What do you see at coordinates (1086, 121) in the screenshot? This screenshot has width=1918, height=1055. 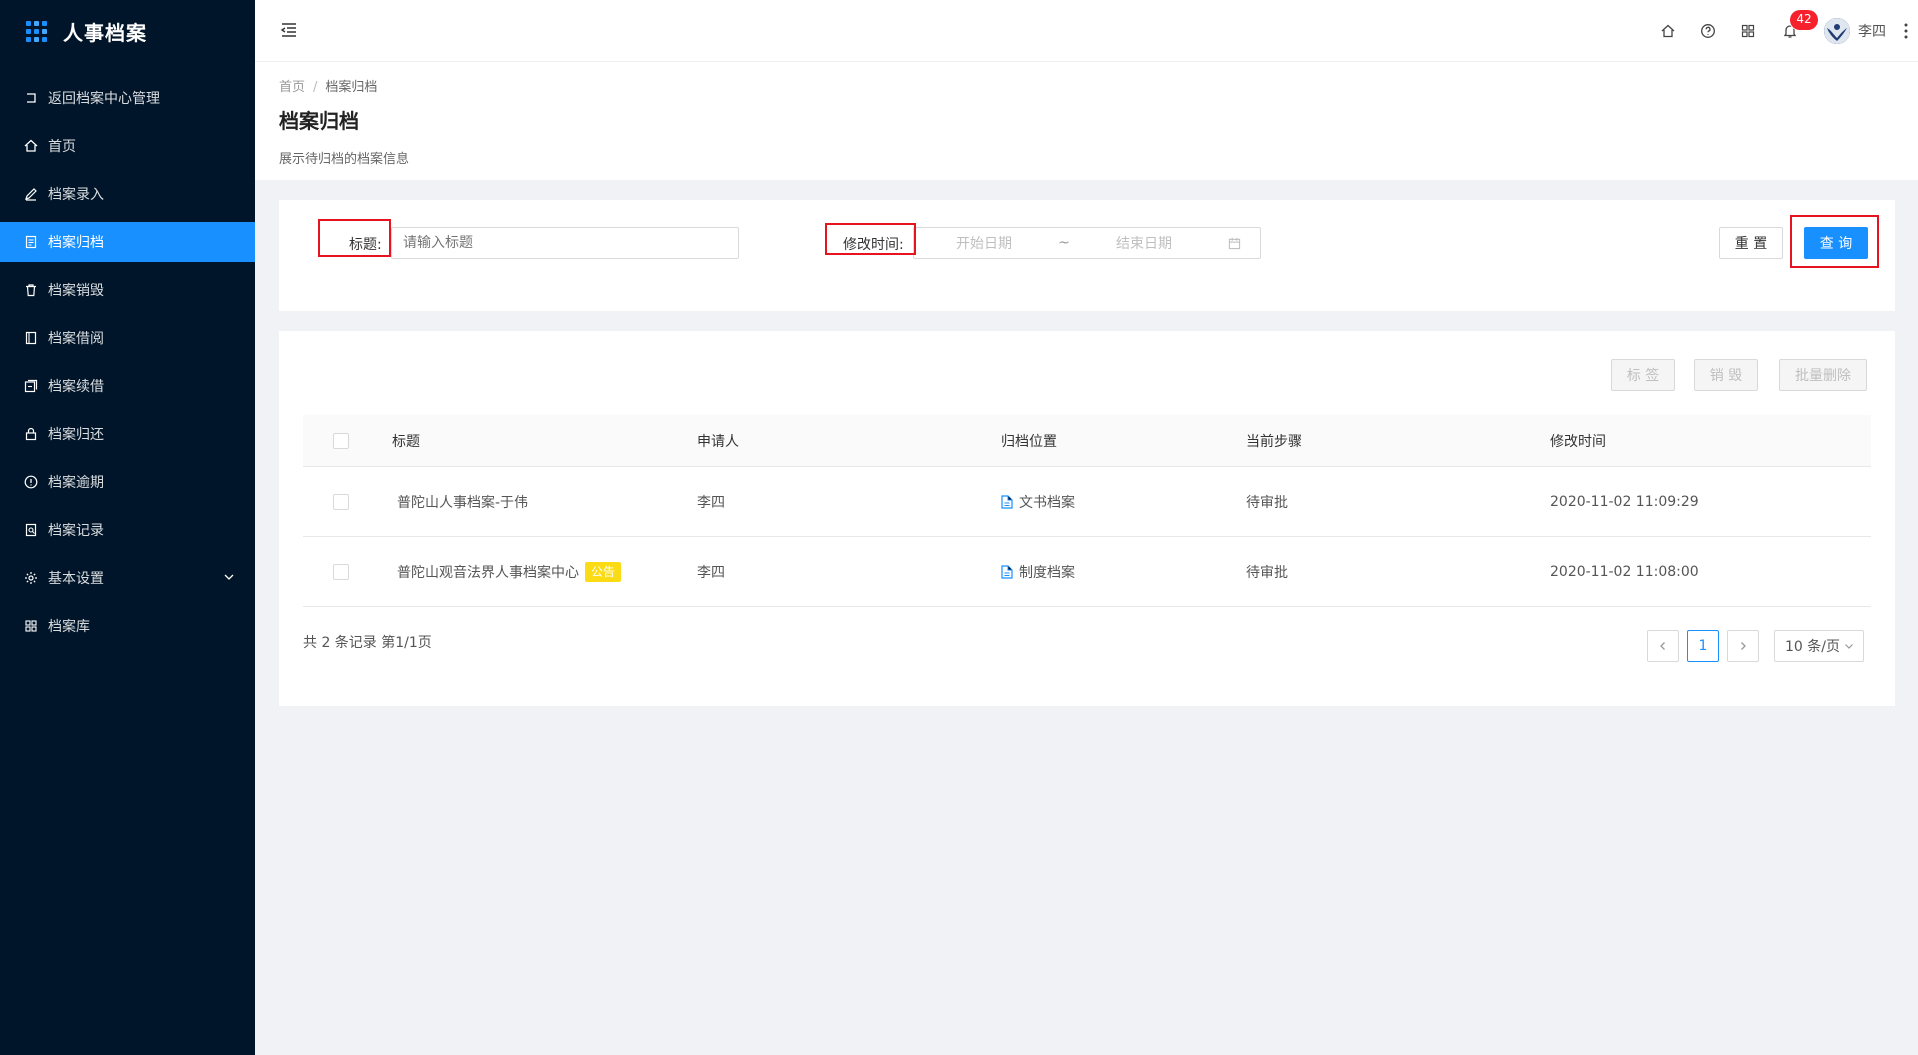 I see `page-header: 首页 / 档案归档 档案归档 展示待归档的档案信息` at bounding box center [1086, 121].